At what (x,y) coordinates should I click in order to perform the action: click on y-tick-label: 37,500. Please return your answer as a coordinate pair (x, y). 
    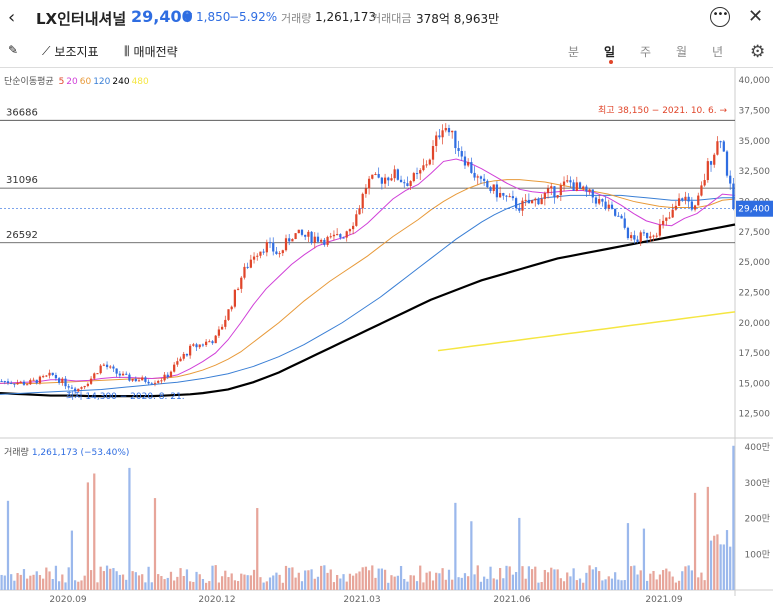
    Looking at the image, I should click on (755, 111).